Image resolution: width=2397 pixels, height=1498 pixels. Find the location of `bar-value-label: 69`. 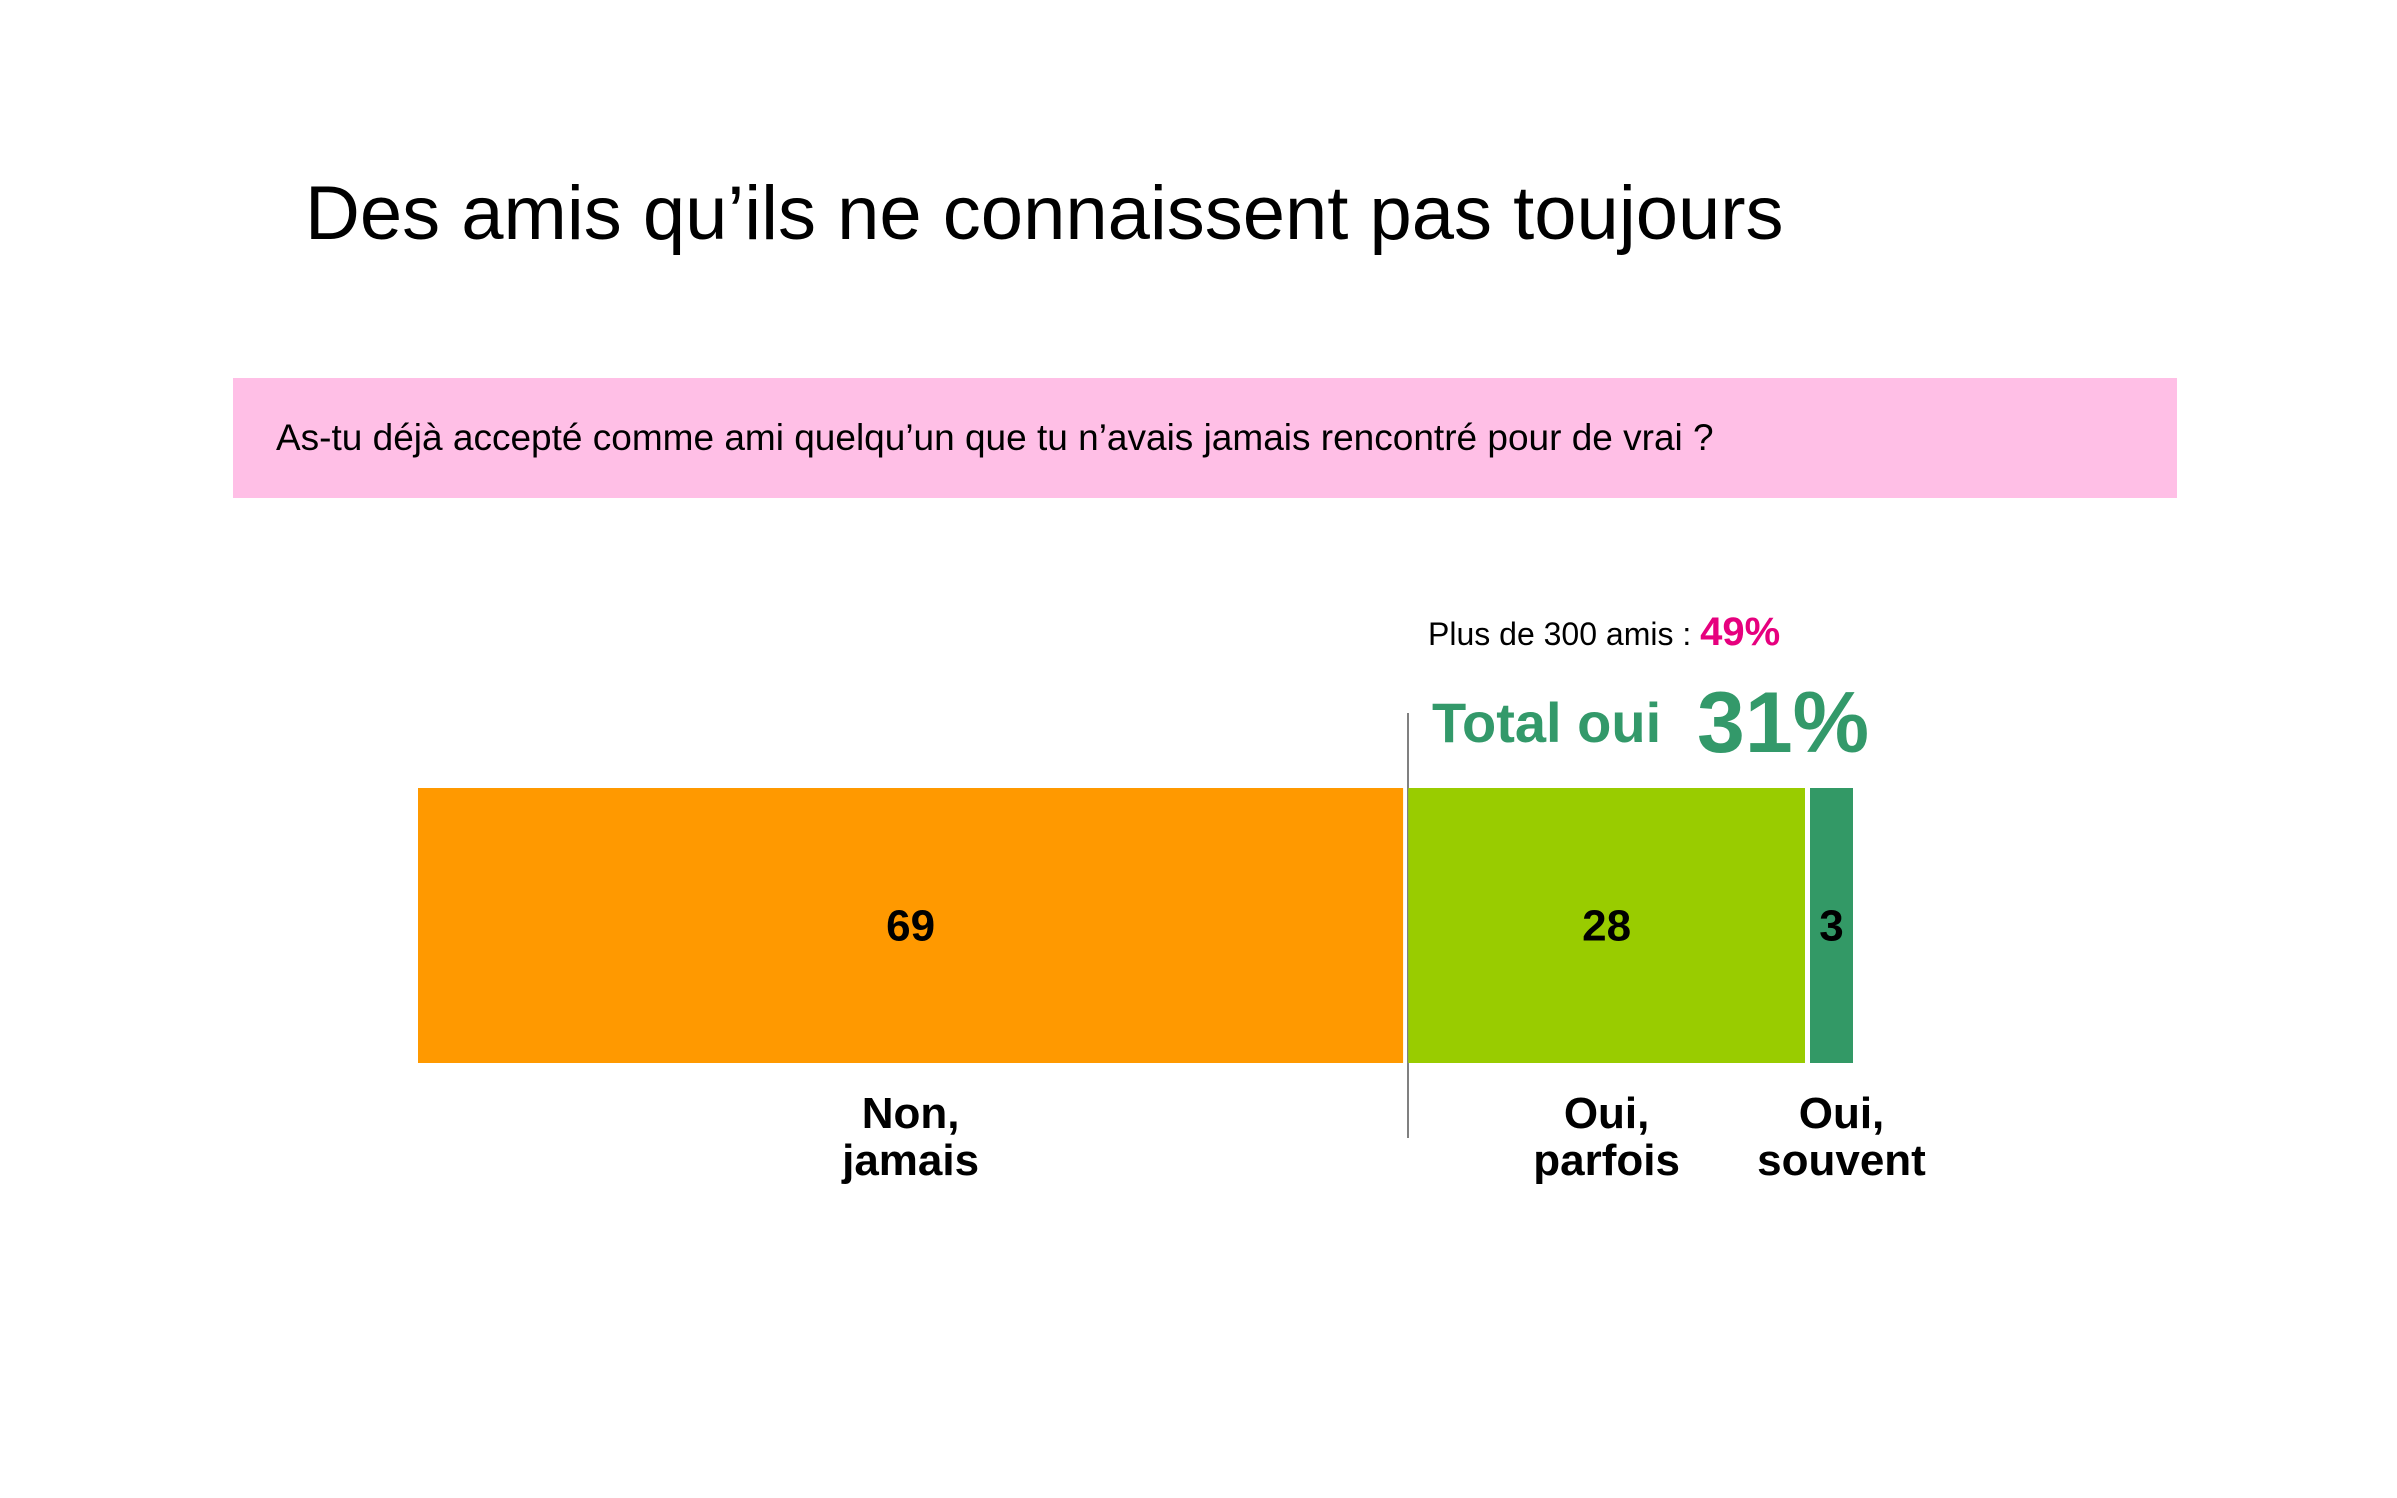

bar-value-label: 69 is located at coordinates (910, 926).